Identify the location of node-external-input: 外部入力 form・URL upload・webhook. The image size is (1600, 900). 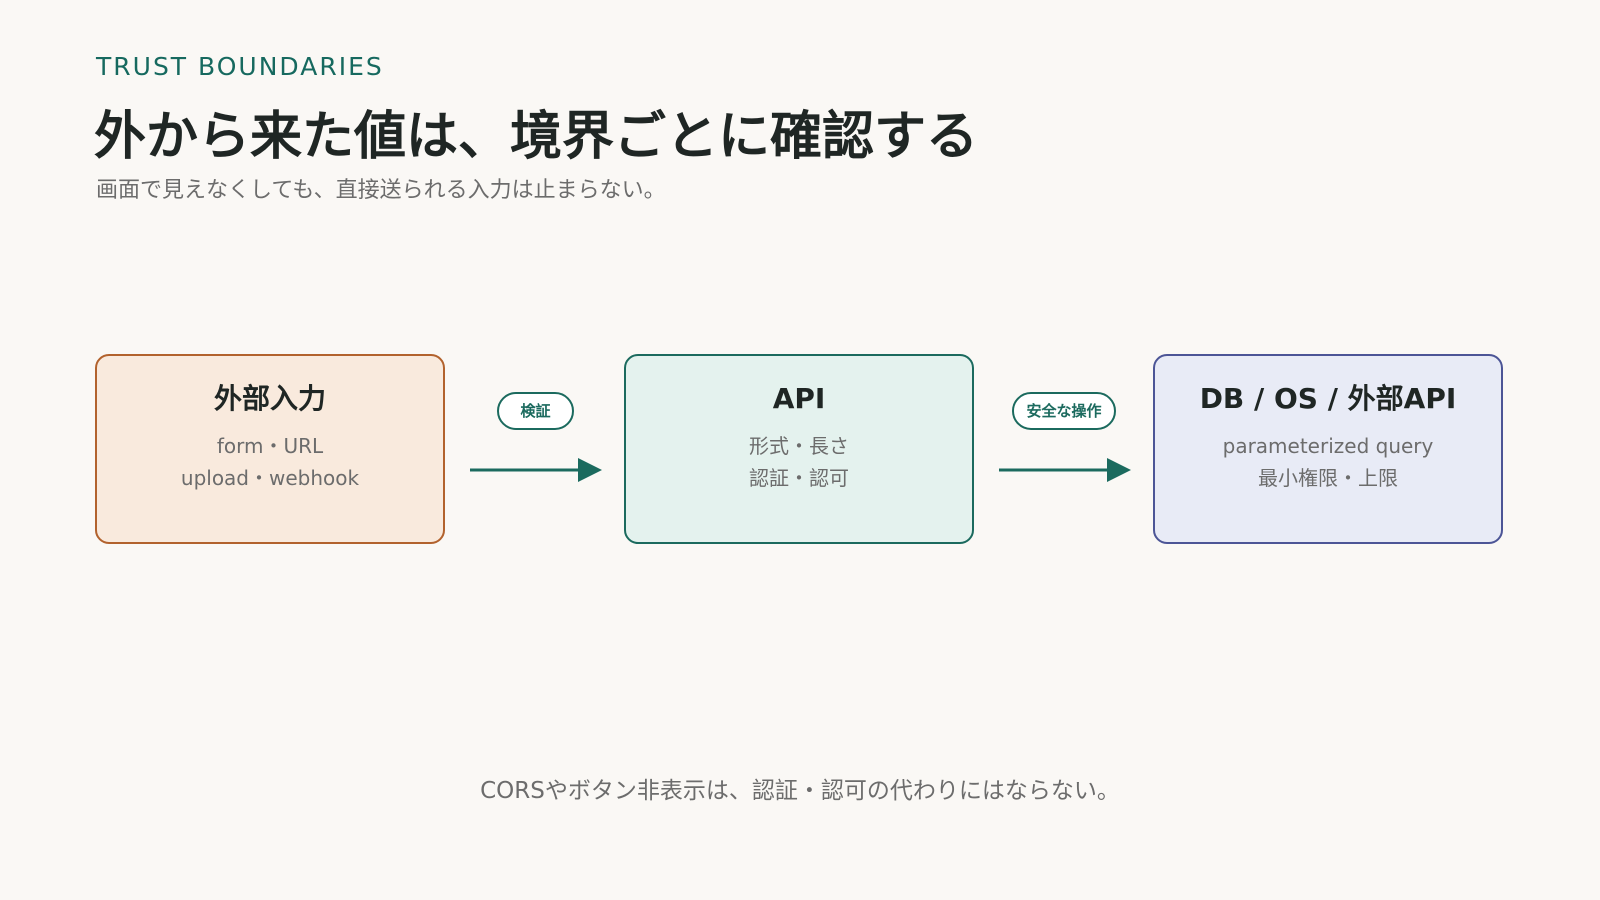
(270, 449).